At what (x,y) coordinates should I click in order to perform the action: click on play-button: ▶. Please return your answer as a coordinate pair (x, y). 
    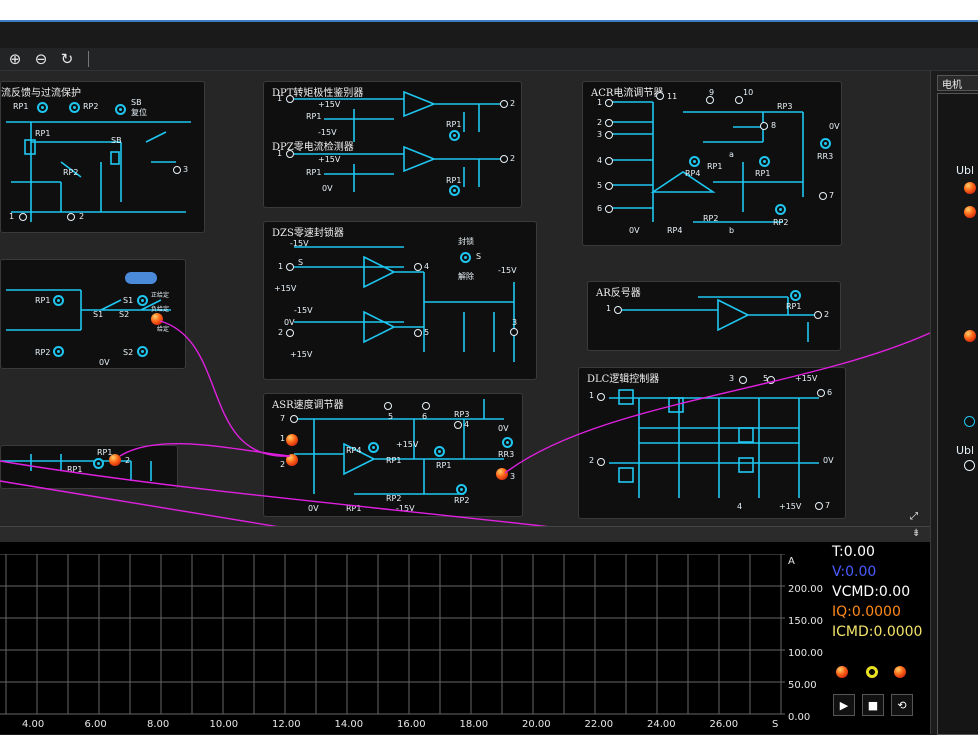
    Looking at the image, I should click on (844, 705).